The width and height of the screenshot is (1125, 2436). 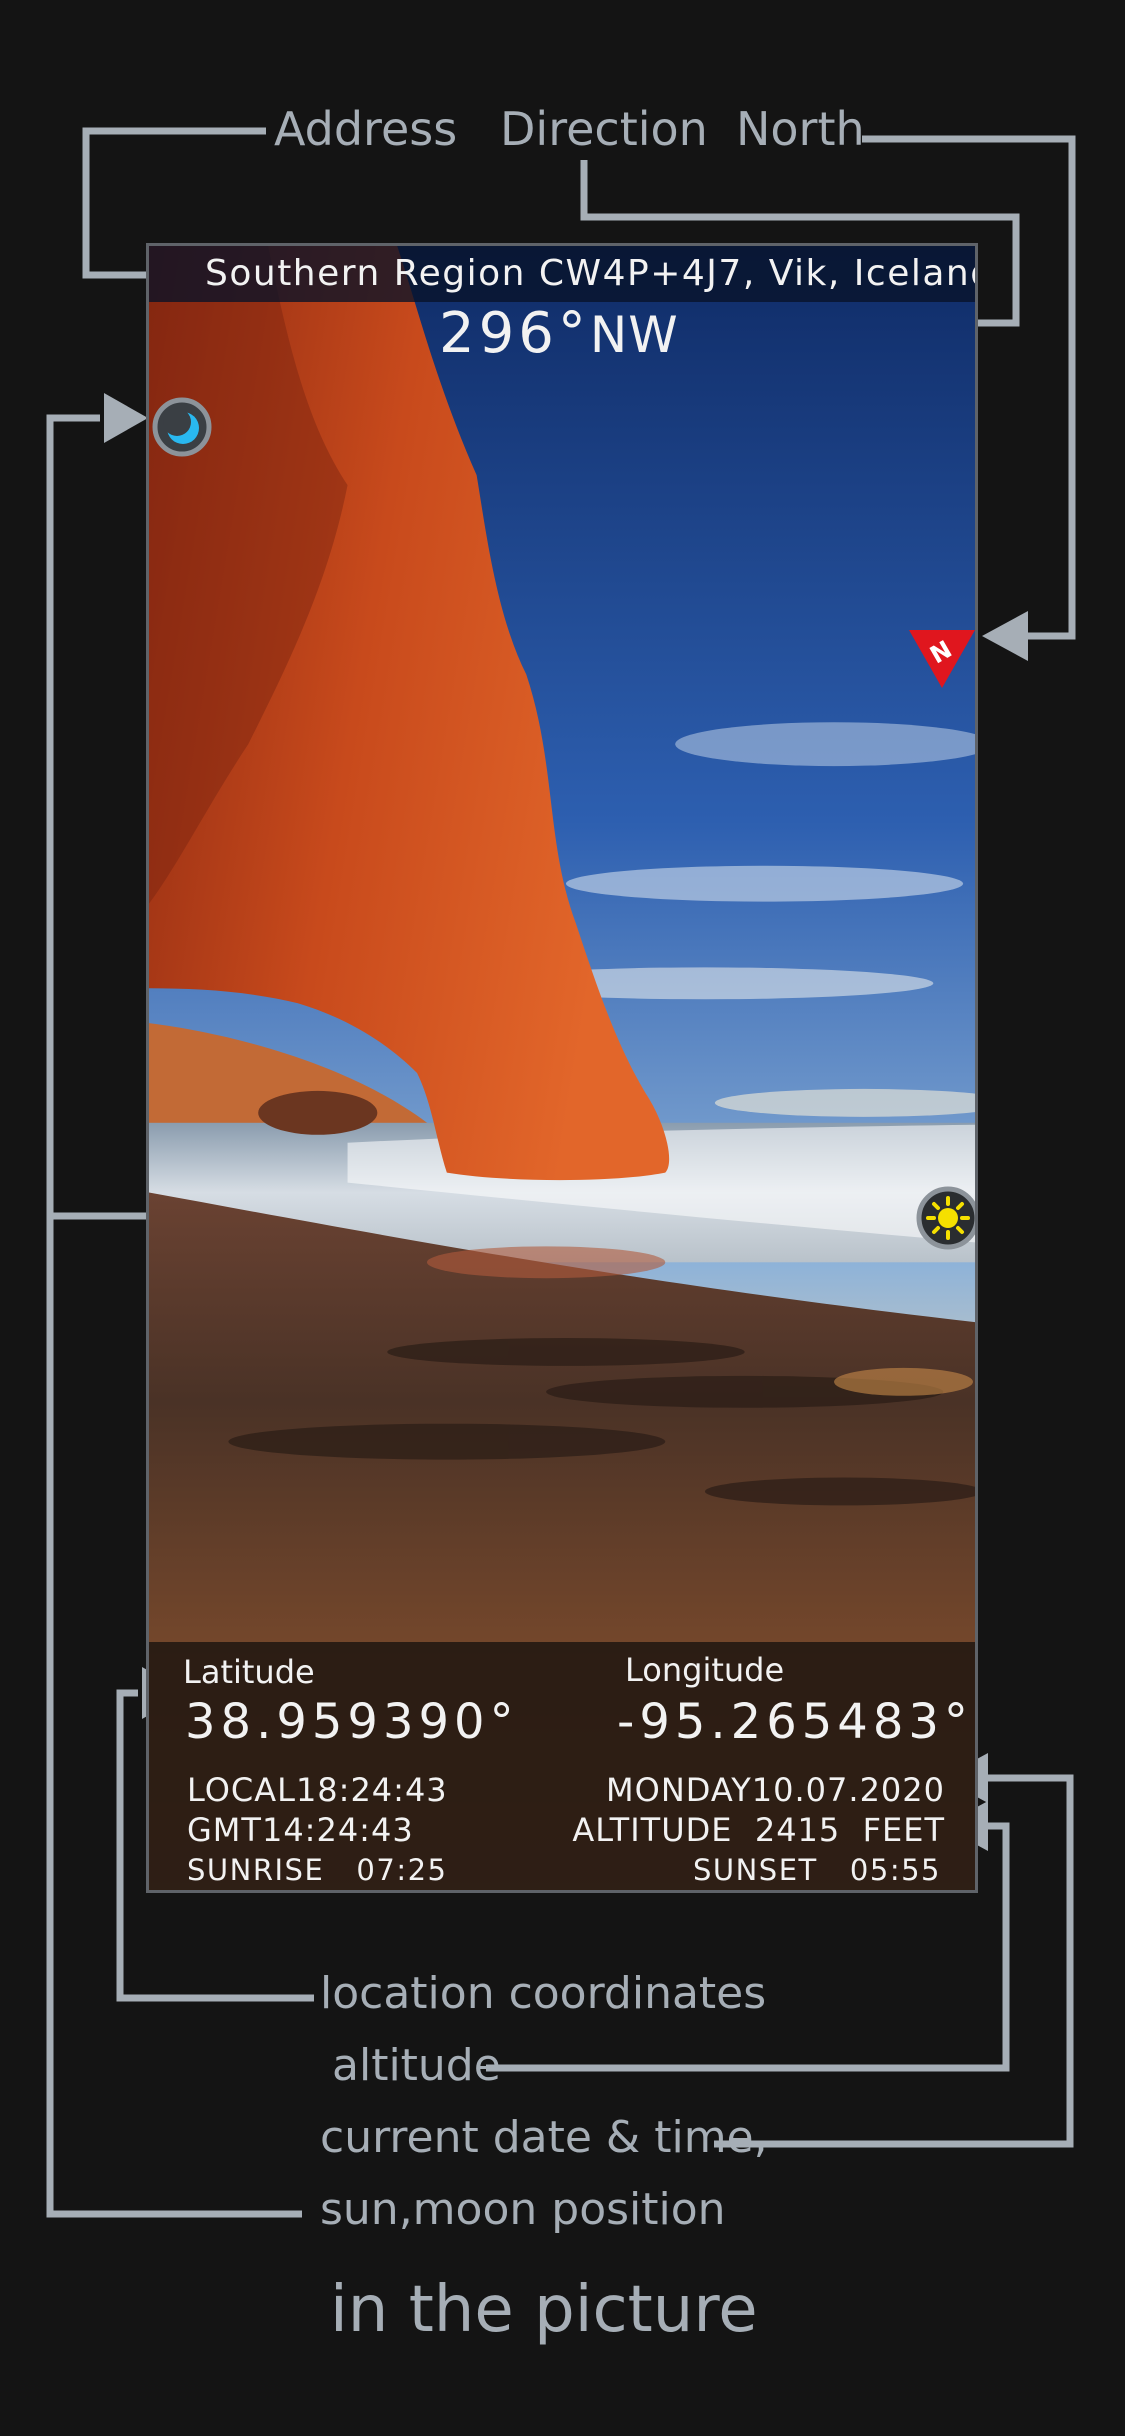 What do you see at coordinates (416, 2065) in the screenshot?
I see `callout-altitude: altitude` at bounding box center [416, 2065].